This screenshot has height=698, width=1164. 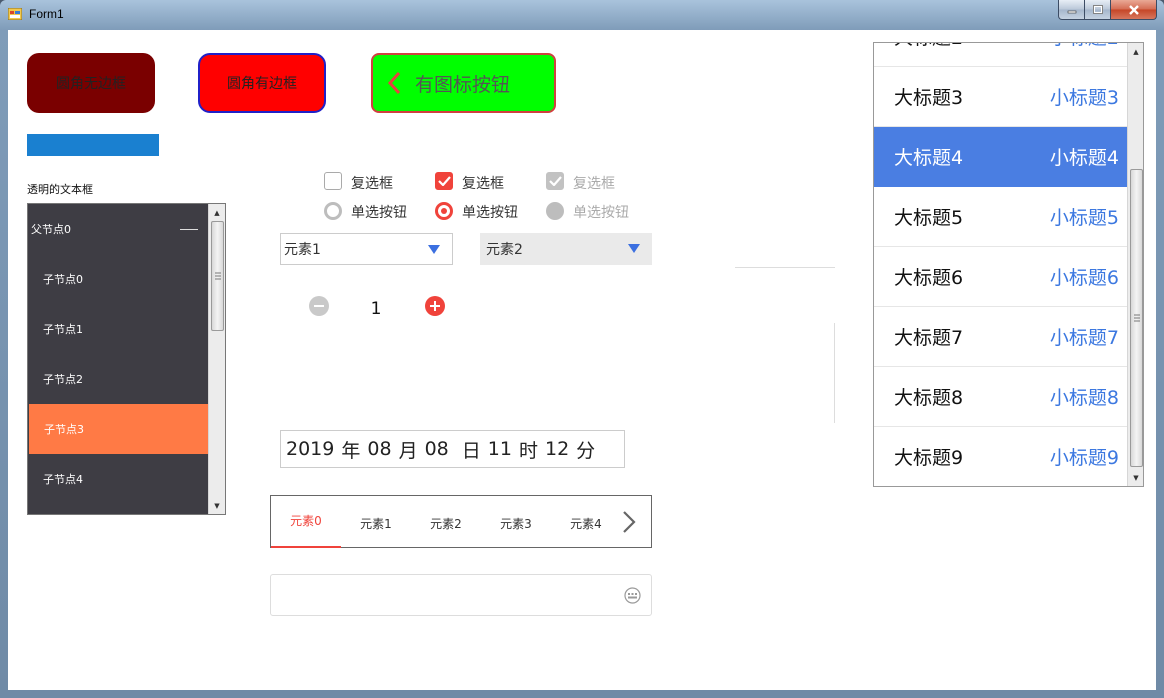 I want to click on datetime-picker: 2019 年 08 月 08 日 11 时 12 分, so click(x=452, y=449).